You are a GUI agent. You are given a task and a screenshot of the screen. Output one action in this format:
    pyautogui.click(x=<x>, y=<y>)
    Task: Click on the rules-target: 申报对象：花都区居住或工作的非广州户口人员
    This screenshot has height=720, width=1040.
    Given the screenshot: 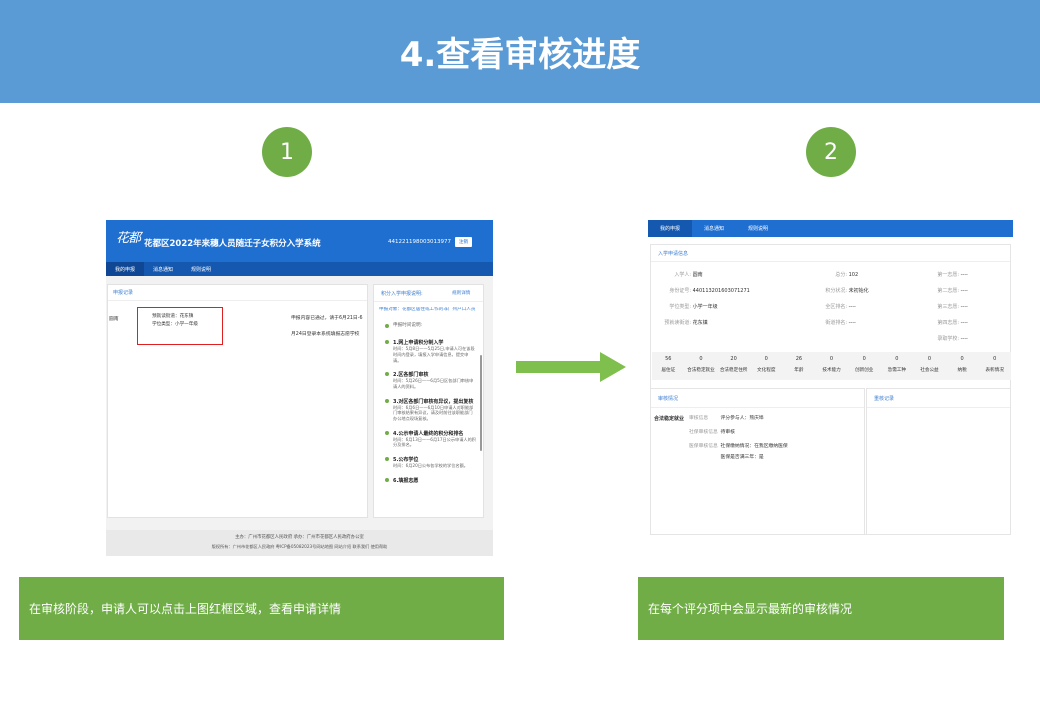 What is the action you would take?
    pyautogui.click(x=427, y=309)
    